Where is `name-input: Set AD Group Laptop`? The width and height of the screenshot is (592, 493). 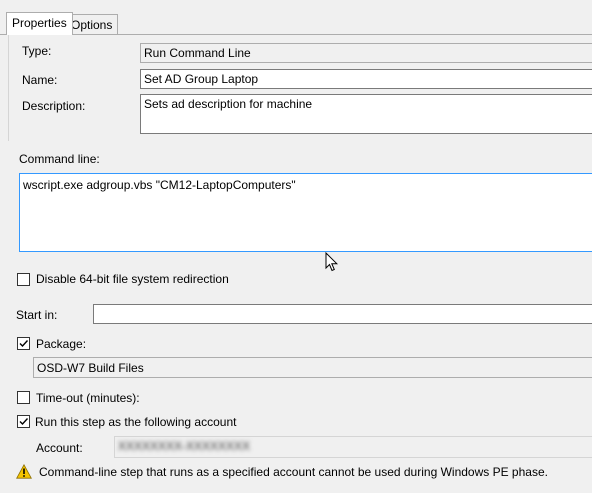
name-input: Set AD Group Laptop is located at coordinates (366, 79).